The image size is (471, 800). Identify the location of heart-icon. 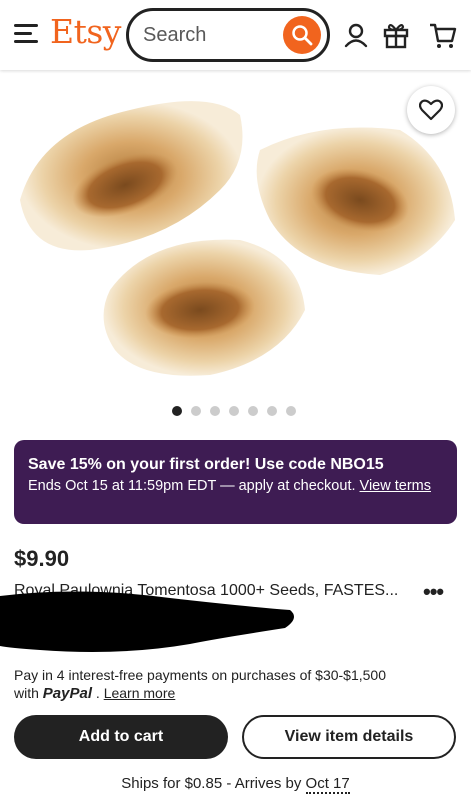
(431, 110).